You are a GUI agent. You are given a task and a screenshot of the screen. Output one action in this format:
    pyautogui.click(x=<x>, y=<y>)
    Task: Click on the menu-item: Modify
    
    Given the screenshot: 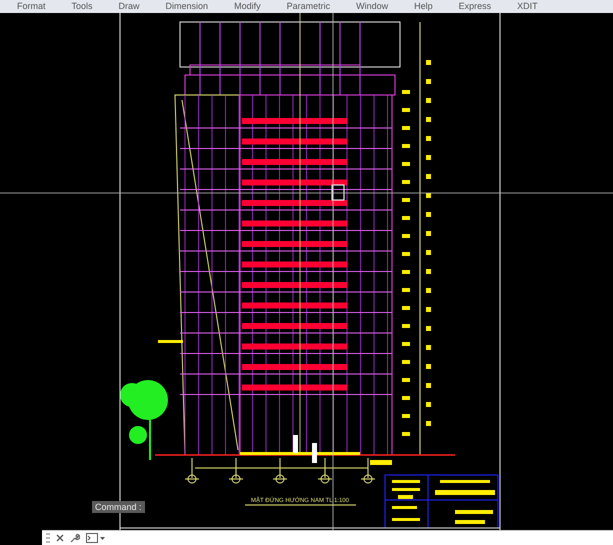 What is the action you would take?
    pyautogui.click(x=247, y=6)
    